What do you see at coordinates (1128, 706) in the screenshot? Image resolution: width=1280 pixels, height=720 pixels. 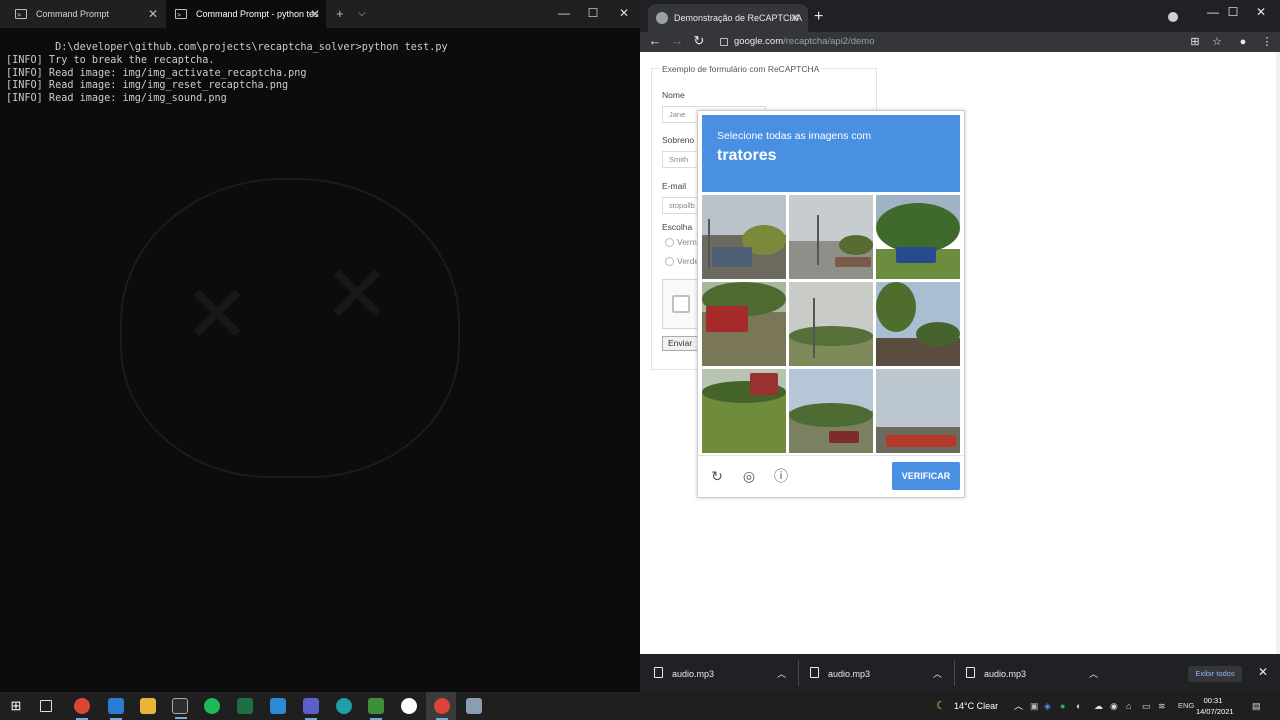 I see `network-icon: ⌂` at bounding box center [1128, 706].